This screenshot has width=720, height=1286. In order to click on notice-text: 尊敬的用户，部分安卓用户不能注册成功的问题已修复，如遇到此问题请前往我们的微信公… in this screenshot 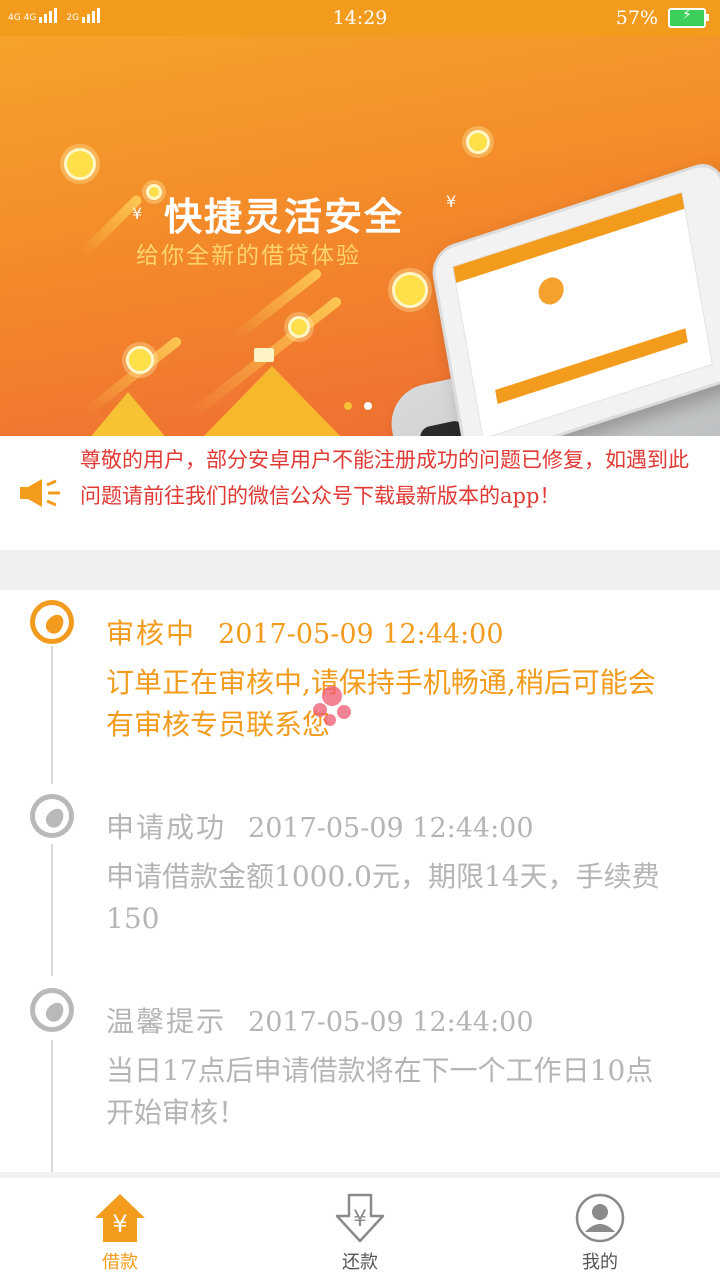, I will do `click(384, 478)`.